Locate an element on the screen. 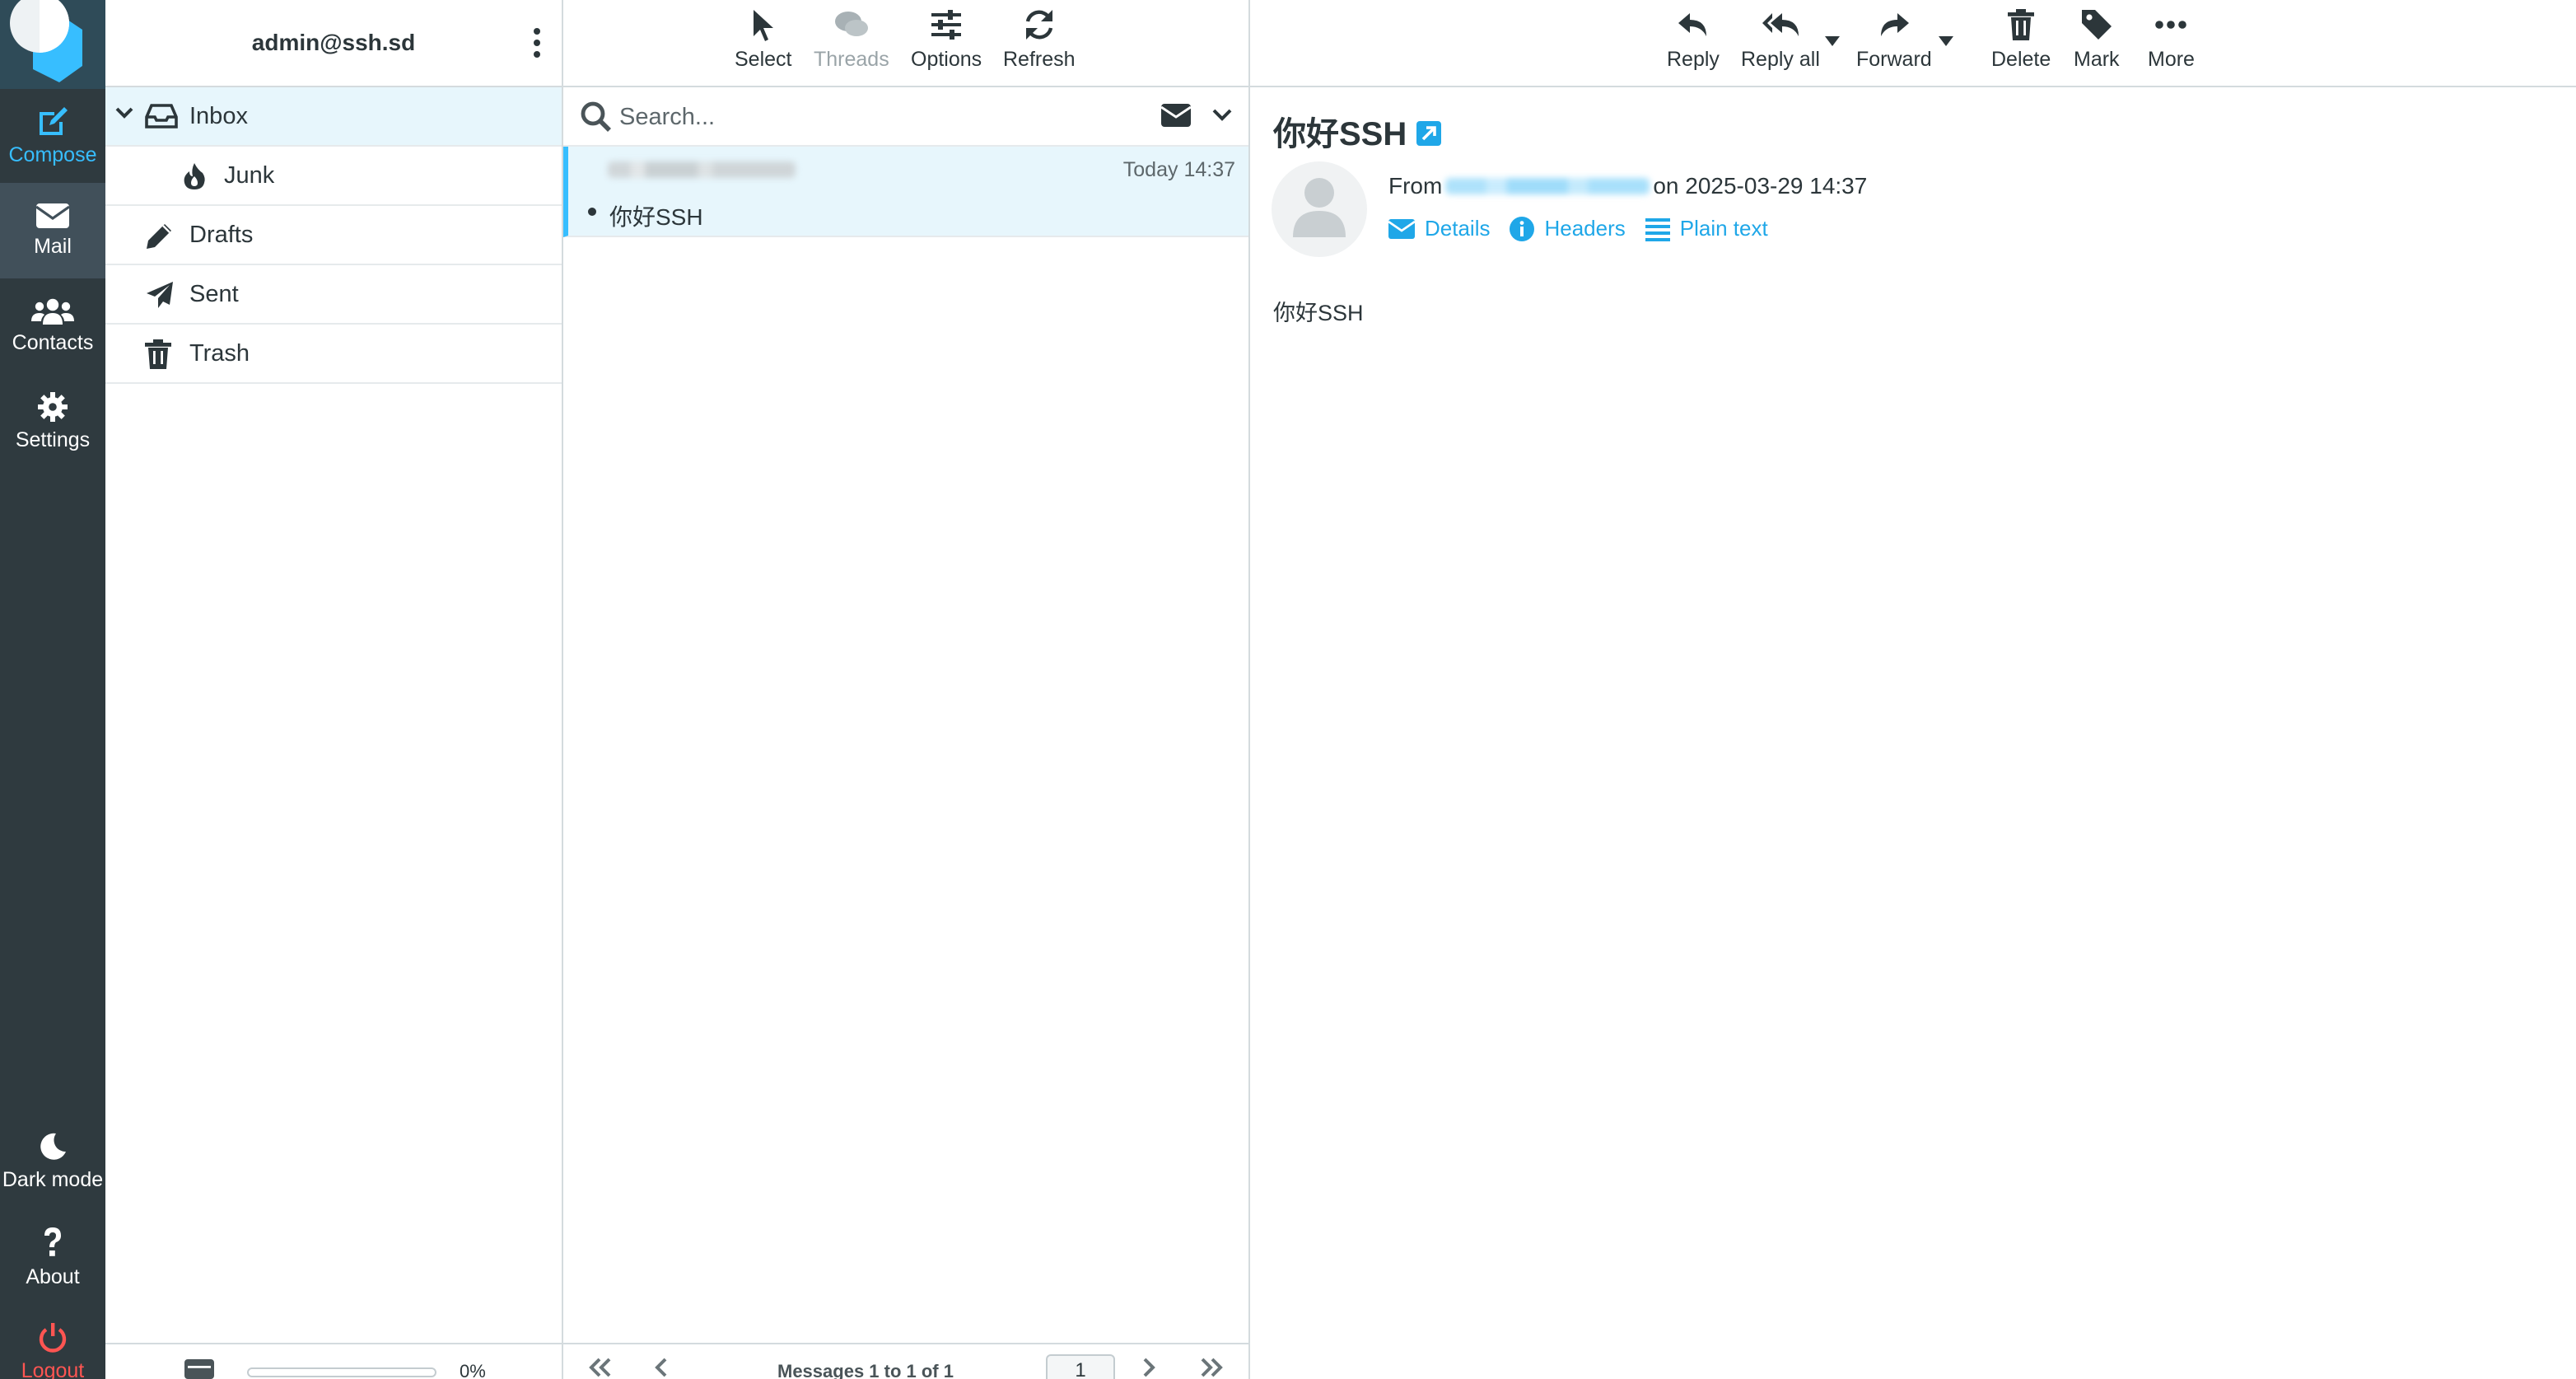  search-bar is located at coordinates (905, 117).